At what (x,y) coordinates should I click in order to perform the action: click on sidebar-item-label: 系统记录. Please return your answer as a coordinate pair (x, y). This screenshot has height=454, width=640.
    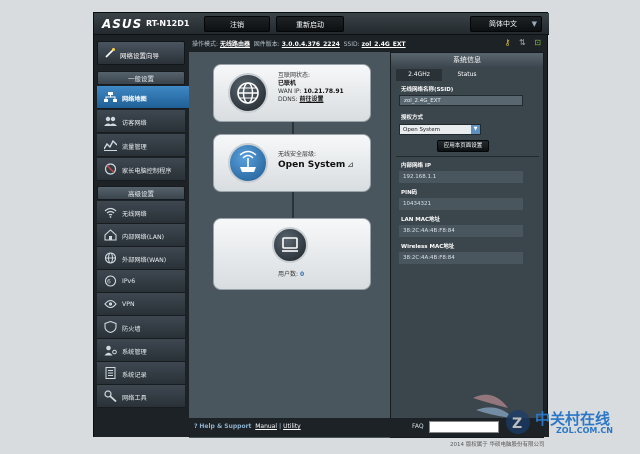
    Looking at the image, I should click on (134, 375).